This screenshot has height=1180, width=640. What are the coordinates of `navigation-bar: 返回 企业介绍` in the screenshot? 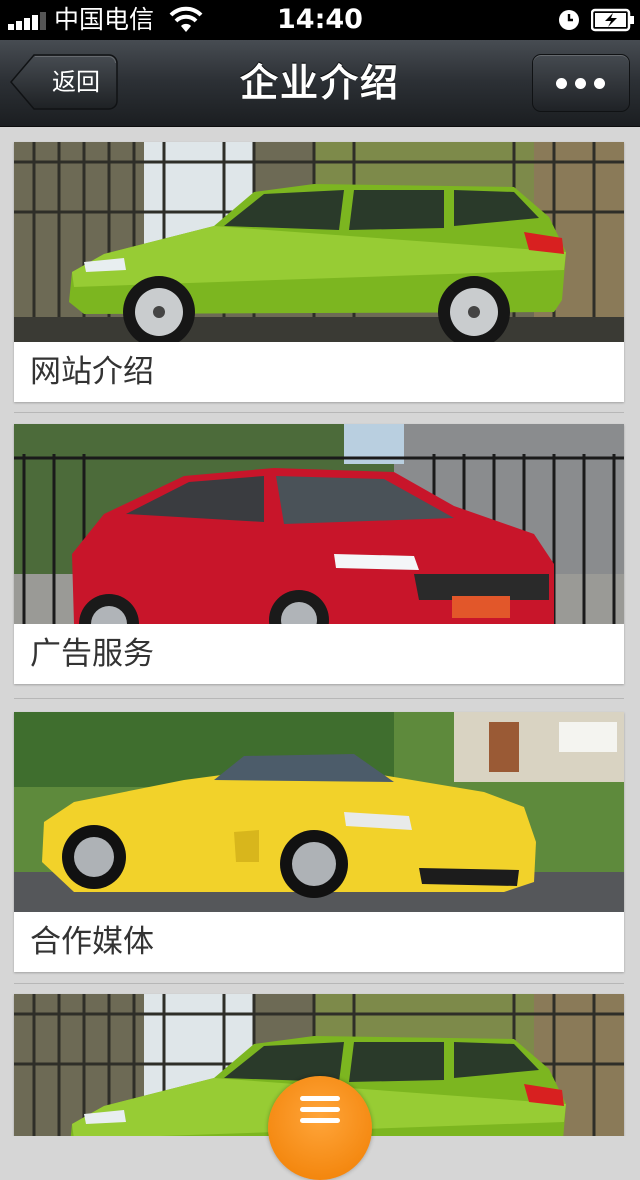 It's located at (320, 83).